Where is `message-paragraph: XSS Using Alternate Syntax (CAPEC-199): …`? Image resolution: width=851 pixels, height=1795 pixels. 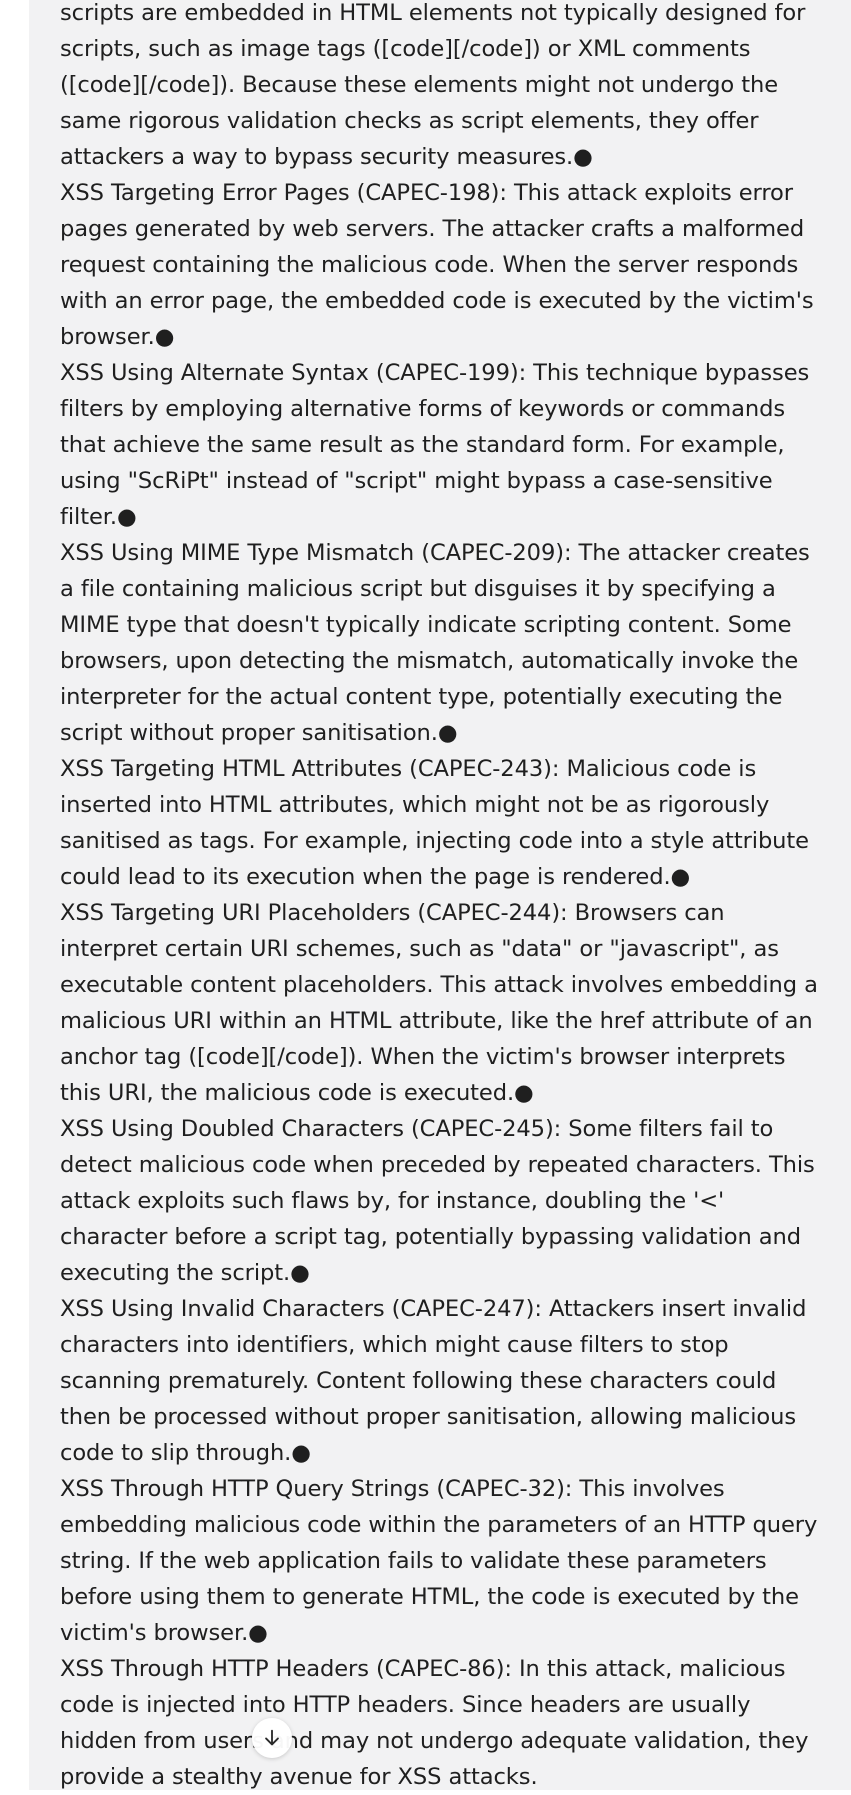
message-paragraph: XSS Using Alternate Syntax (CAPEC-199): … is located at coordinates (435, 445).